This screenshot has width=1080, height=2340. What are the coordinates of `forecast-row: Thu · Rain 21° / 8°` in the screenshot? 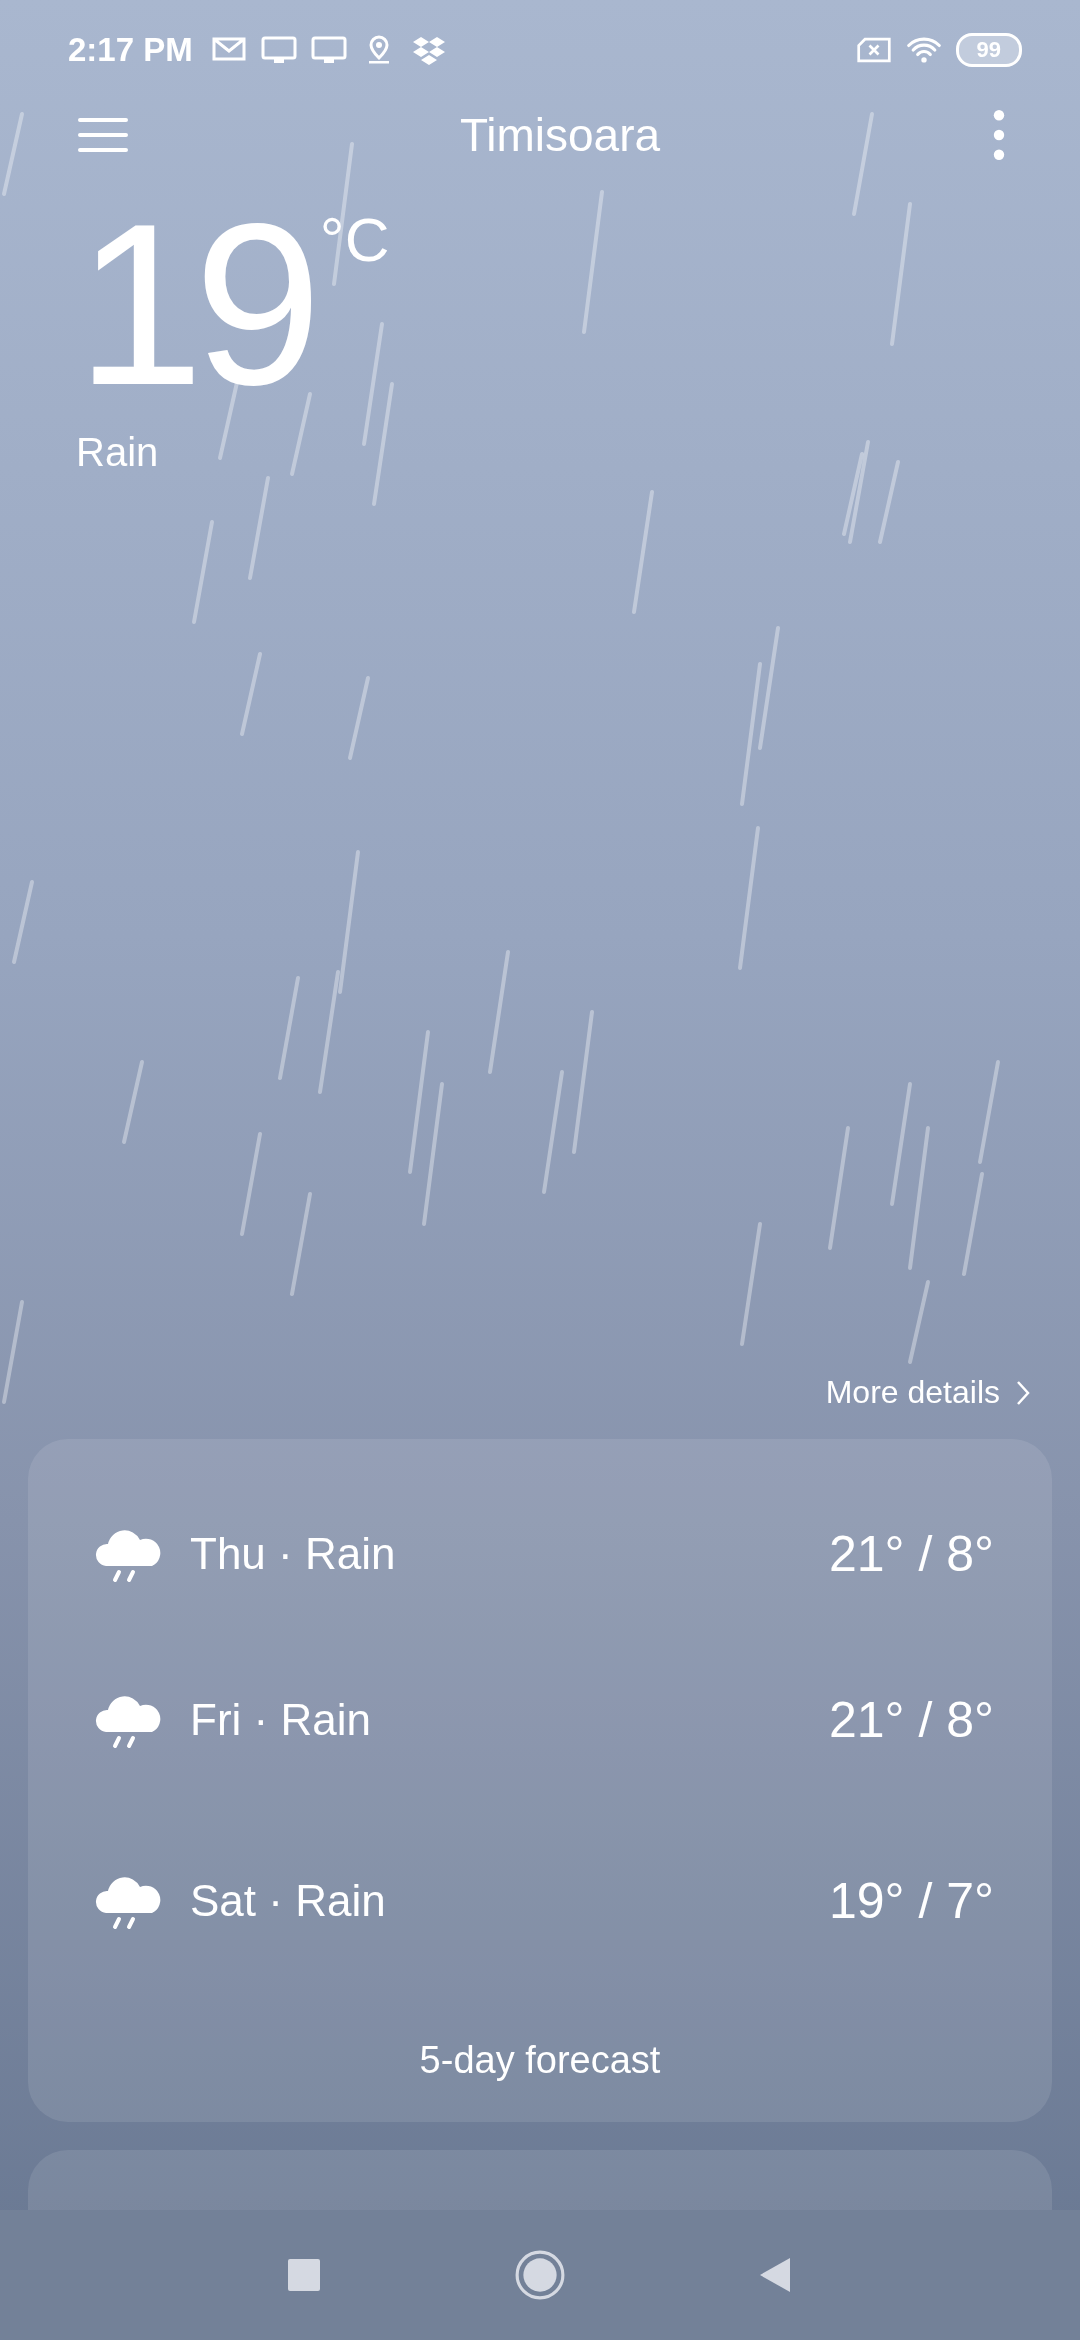 It's located at (544, 1554).